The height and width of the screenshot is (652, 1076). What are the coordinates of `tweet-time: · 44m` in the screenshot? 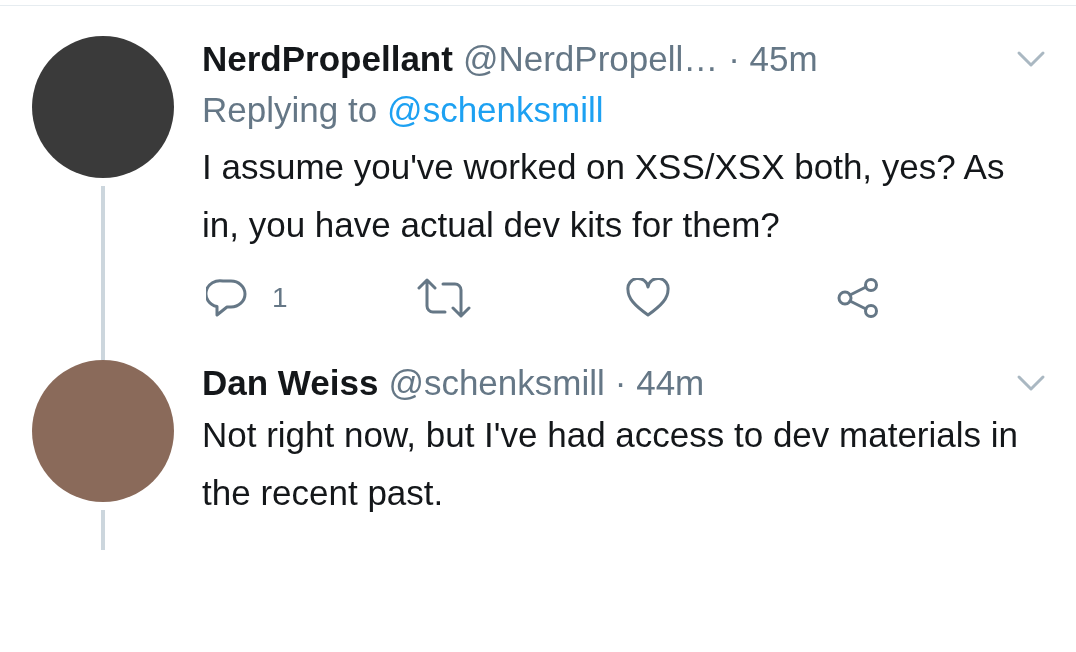 It's located at (659, 383).